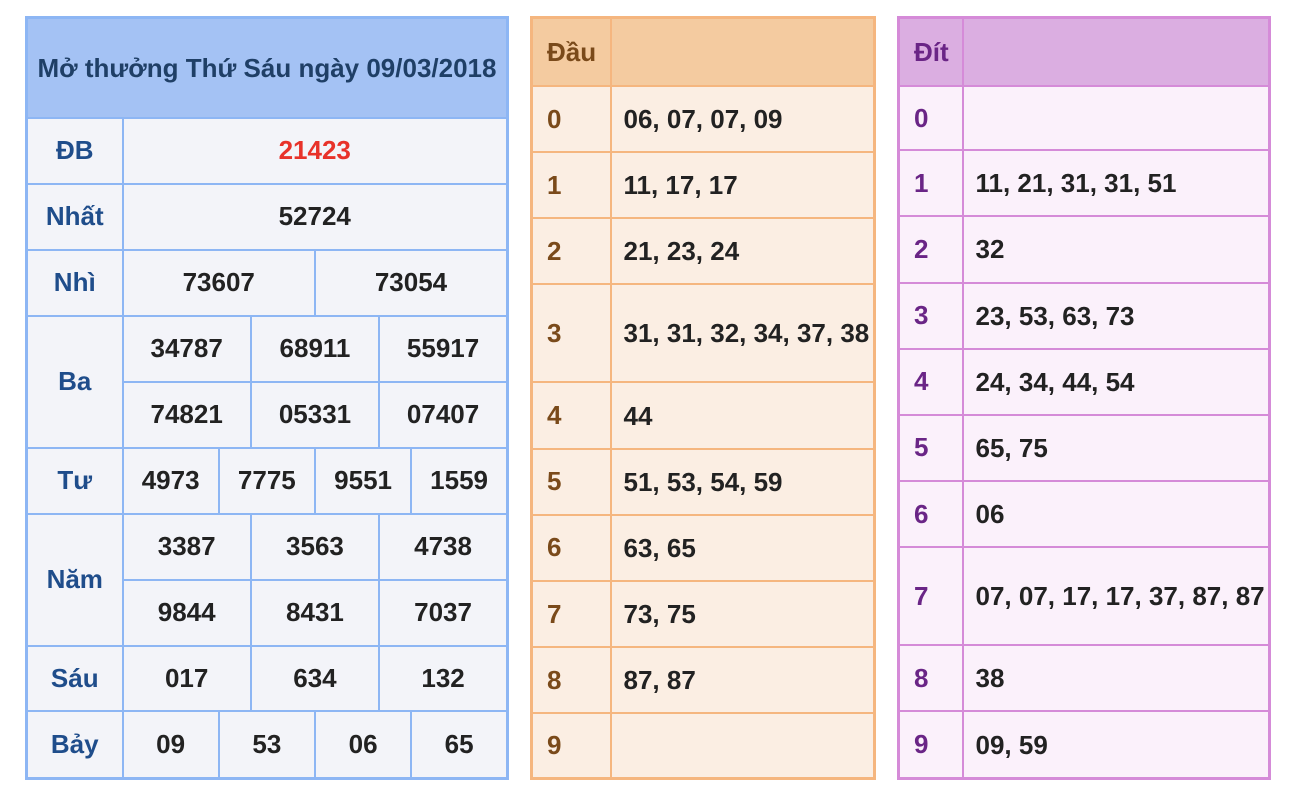 Image resolution: width=1290 pixels, height=798 pixels. Describe the element at coordinates (1116, 381) in the screenshot. I see `dit-values: 24, 34, 44, 54` at that location.